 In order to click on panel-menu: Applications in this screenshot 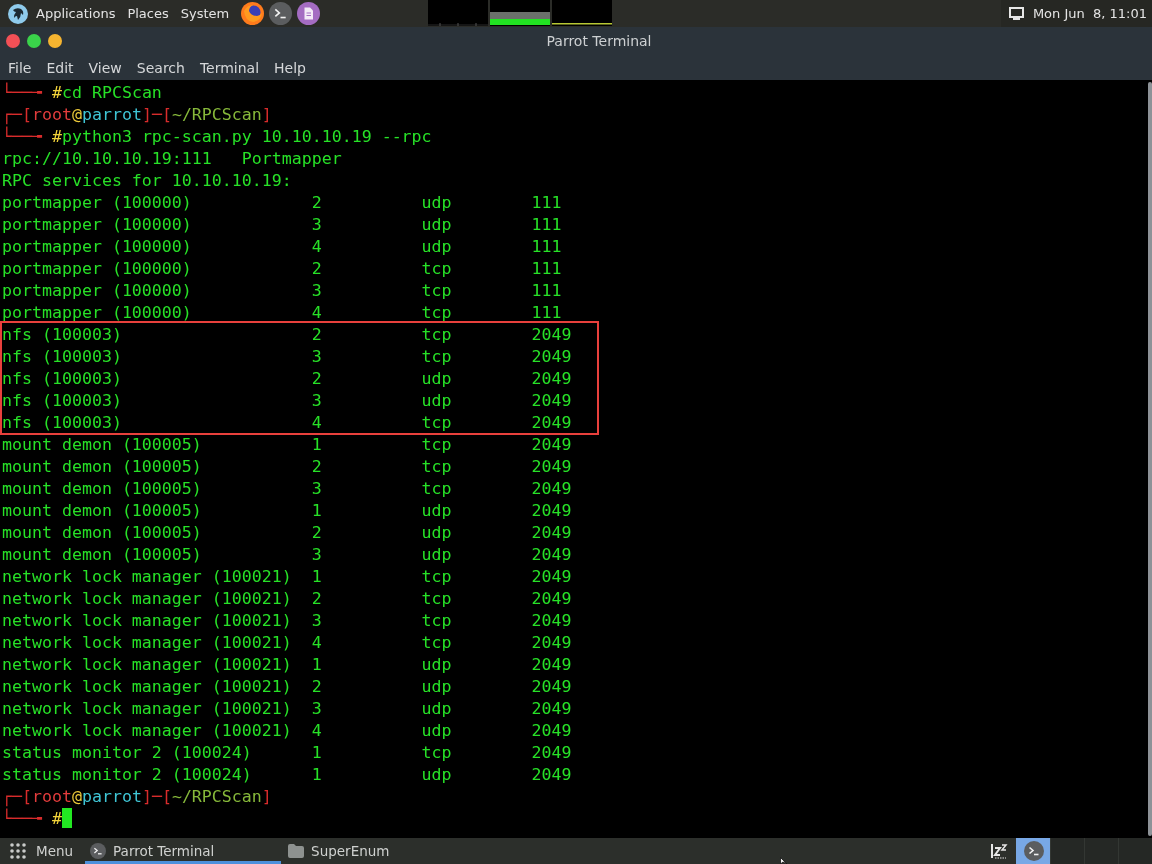, I will do `click(76, 13)`.